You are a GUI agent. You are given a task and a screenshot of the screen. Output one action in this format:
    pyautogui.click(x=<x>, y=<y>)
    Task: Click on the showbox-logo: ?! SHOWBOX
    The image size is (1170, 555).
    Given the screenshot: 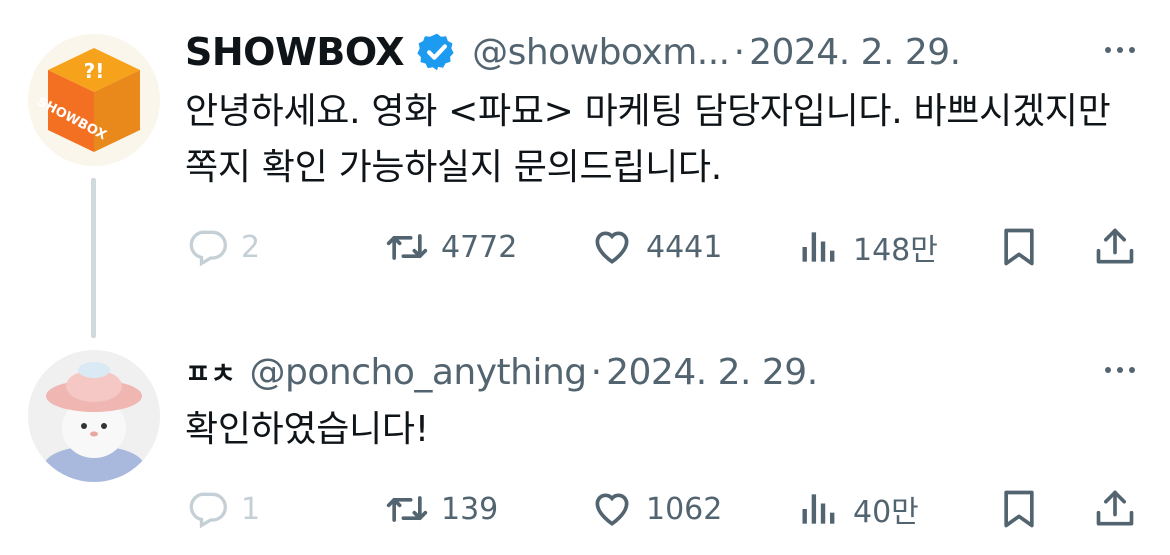 What is the action you would take?
    pyautogui.click(x=94, y=100)
    